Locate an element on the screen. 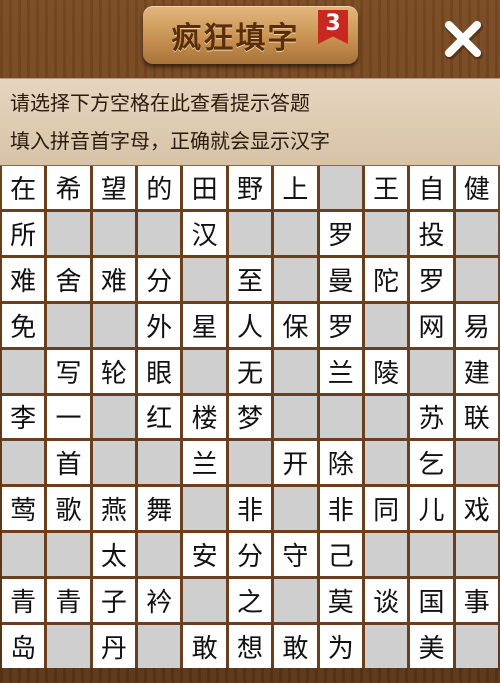 Image resolution: width=500 pixels, height=683 pixels. grid-cell-filled: 汉 is located at coordinates (204, 233).